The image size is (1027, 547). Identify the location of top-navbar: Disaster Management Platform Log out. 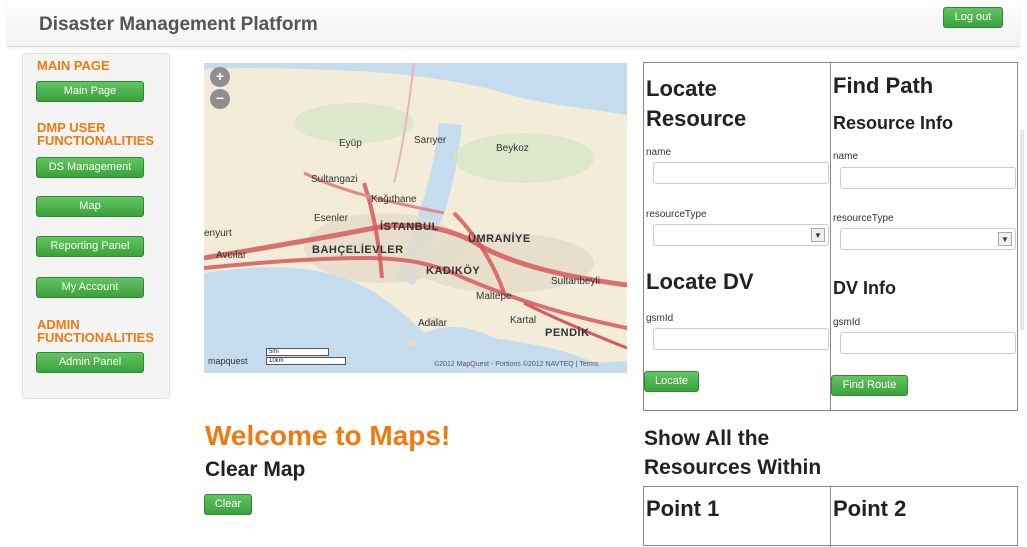
(513, 23).